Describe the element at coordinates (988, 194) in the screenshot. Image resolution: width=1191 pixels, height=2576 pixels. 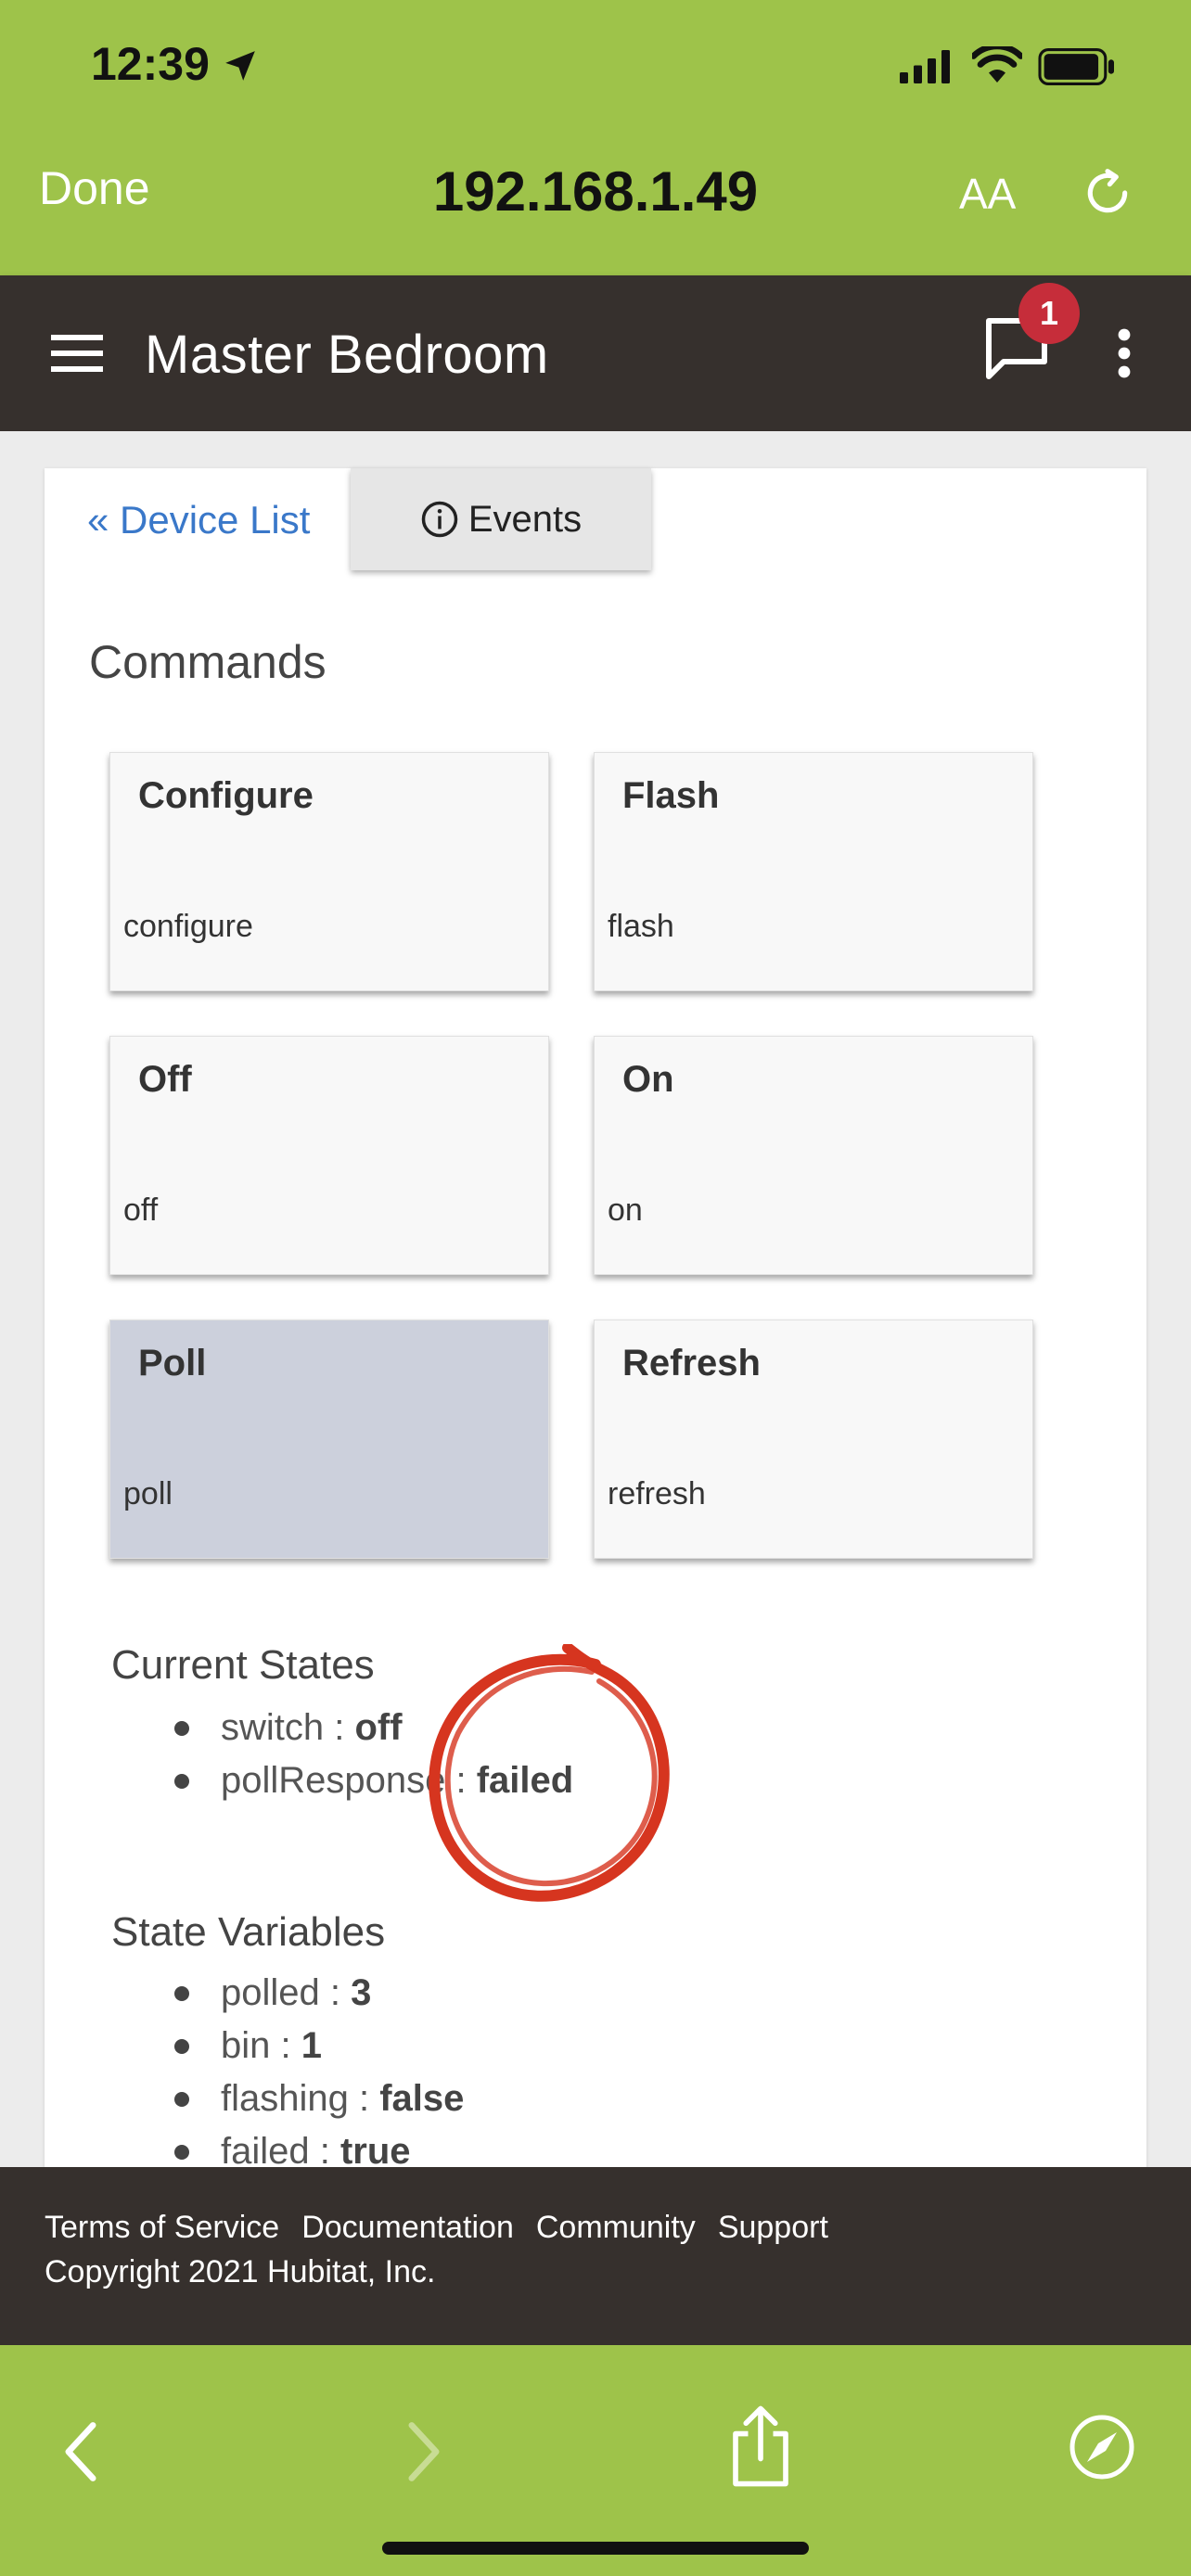
I see `text-size-button: AA` at that location.